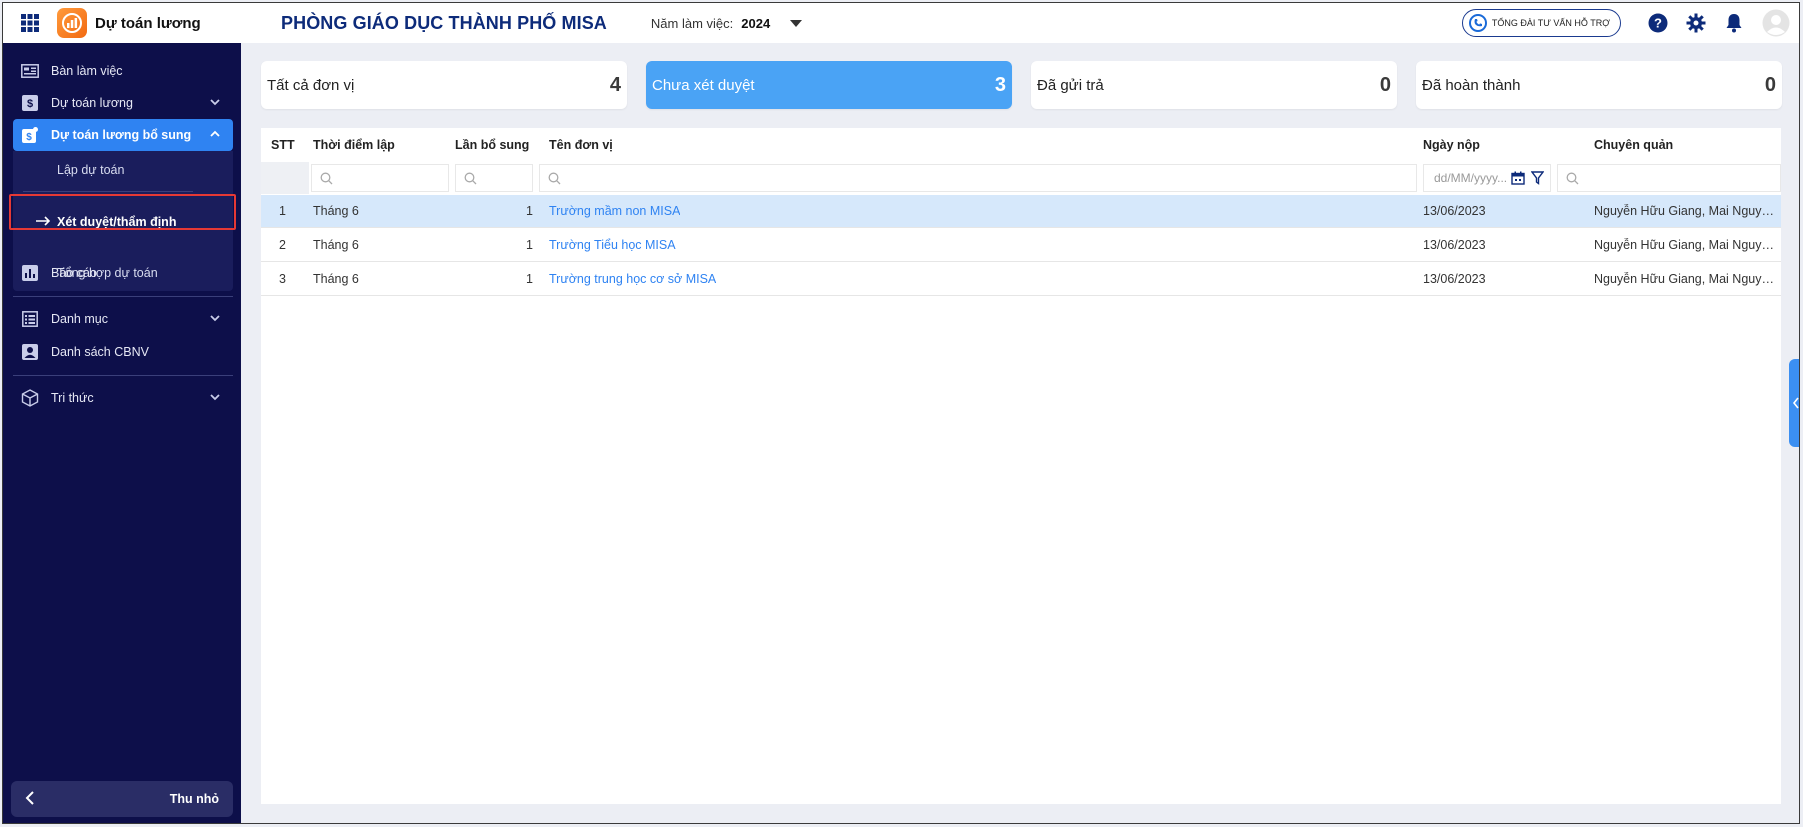 This screenshot has width=1803, height=827. What do you see at coordinates (978, 178) in the screenshot?
I see `filter-input-unit-name` at bounding box center [978, 178].